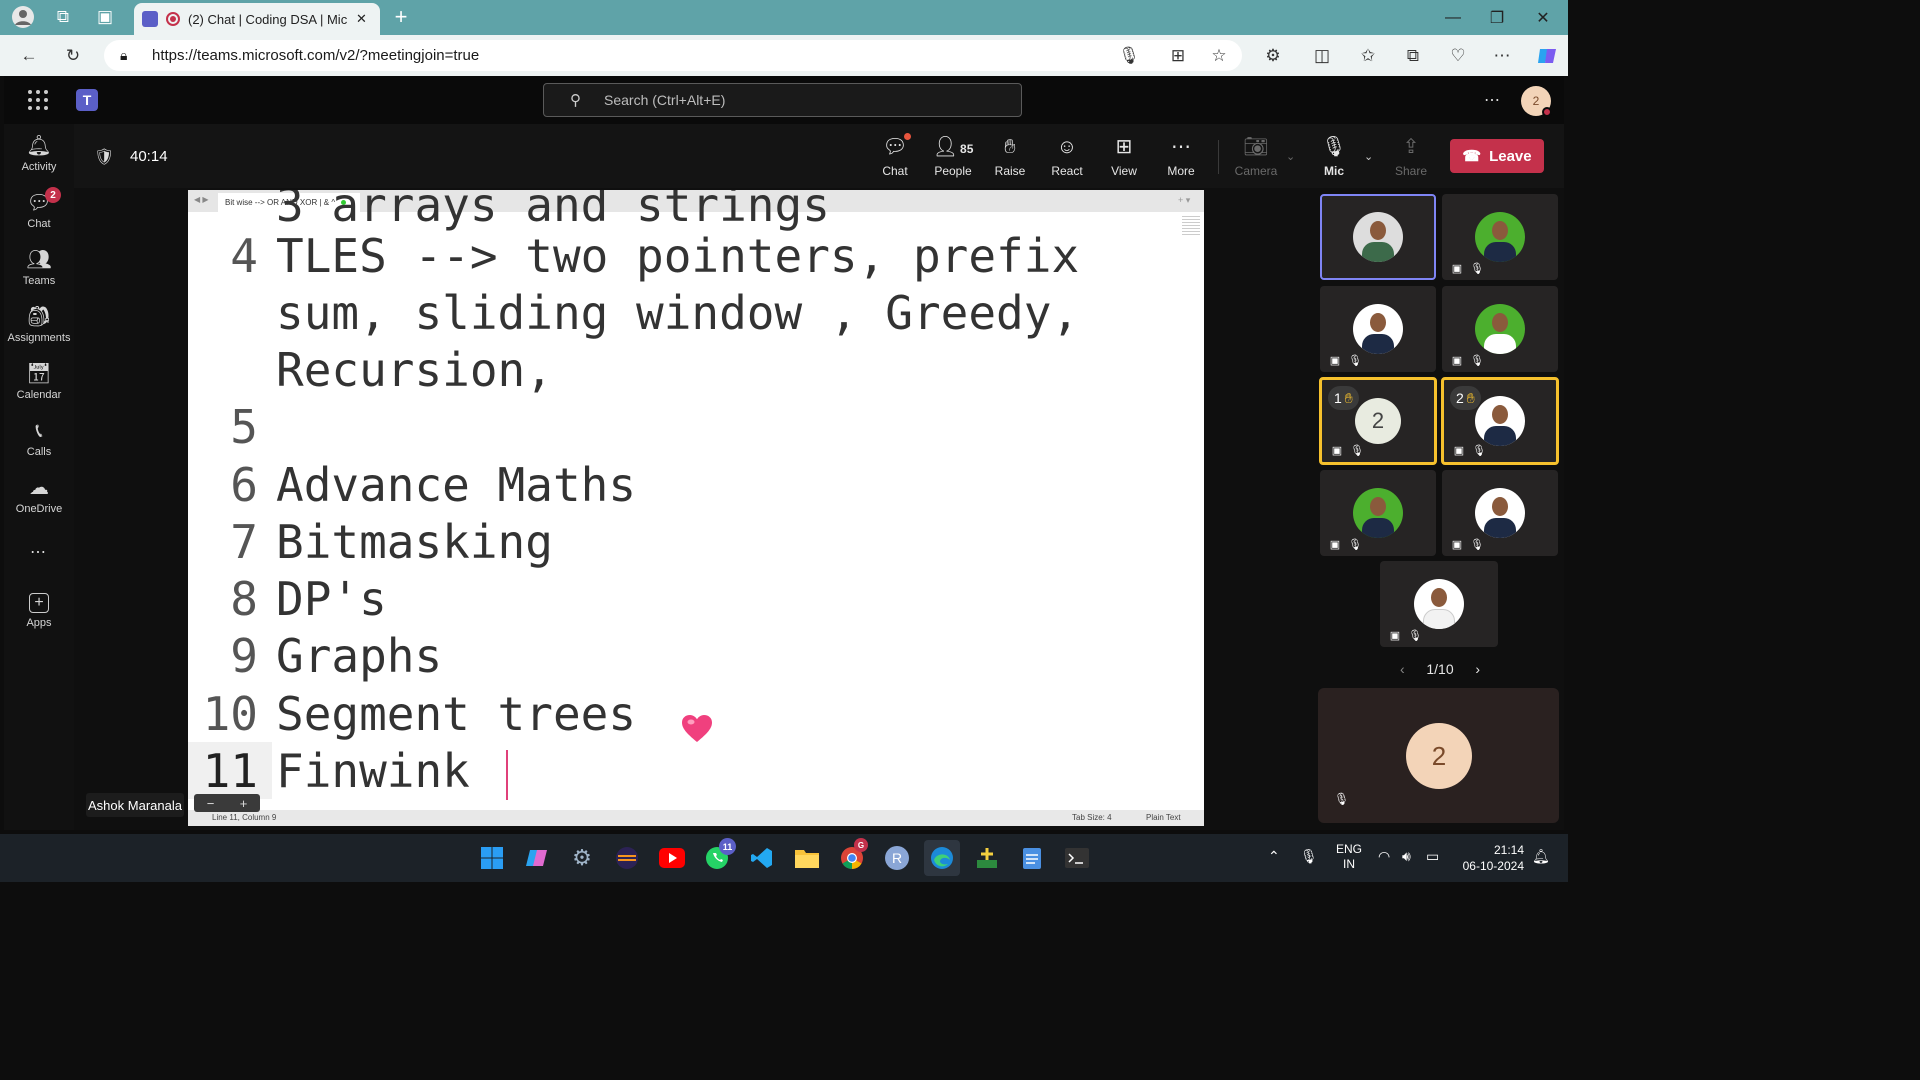 This screenshot has height=1080, width=1920. I want to click on browser-essentials-icon: ♡, so click(1458, 56).